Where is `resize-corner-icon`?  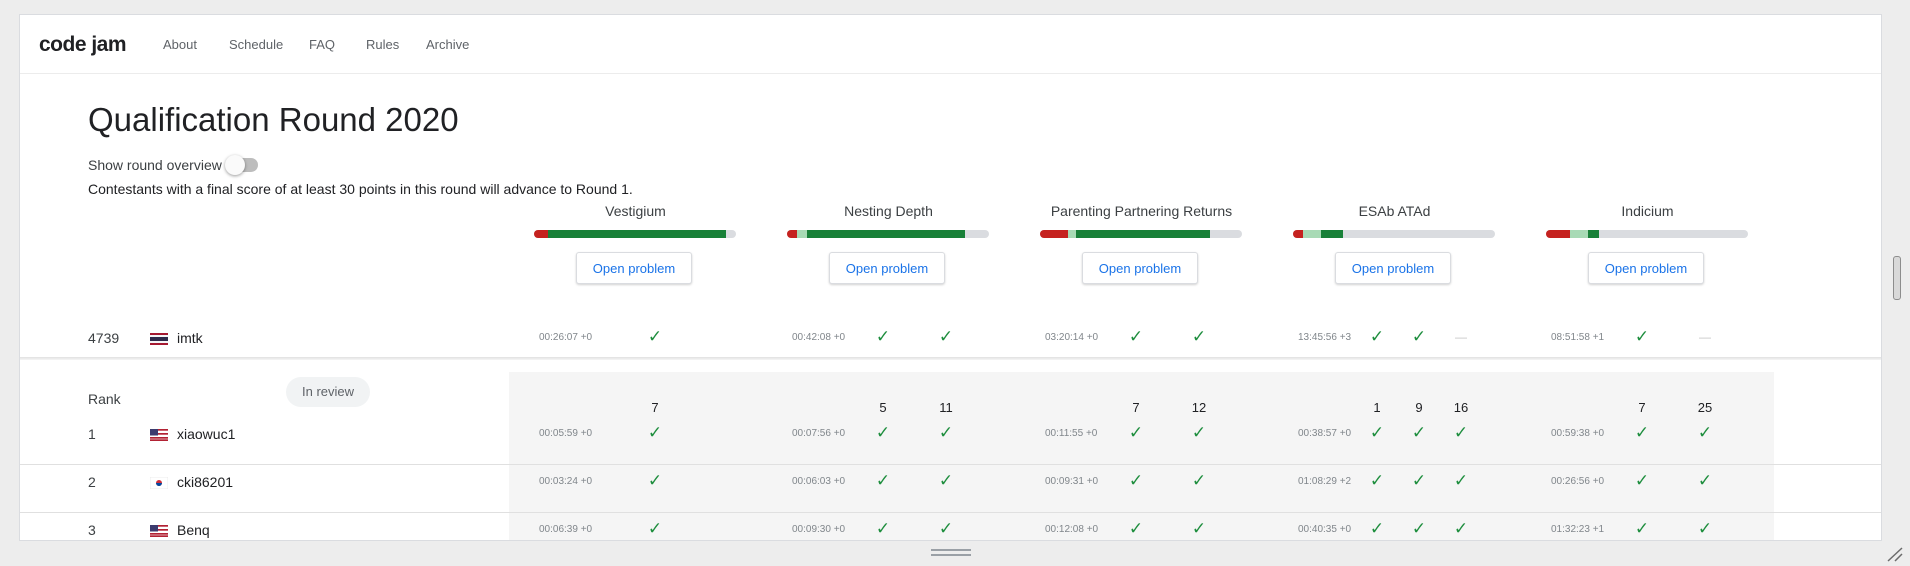 resize-corner-icon is located at coordinates (1894, 554).